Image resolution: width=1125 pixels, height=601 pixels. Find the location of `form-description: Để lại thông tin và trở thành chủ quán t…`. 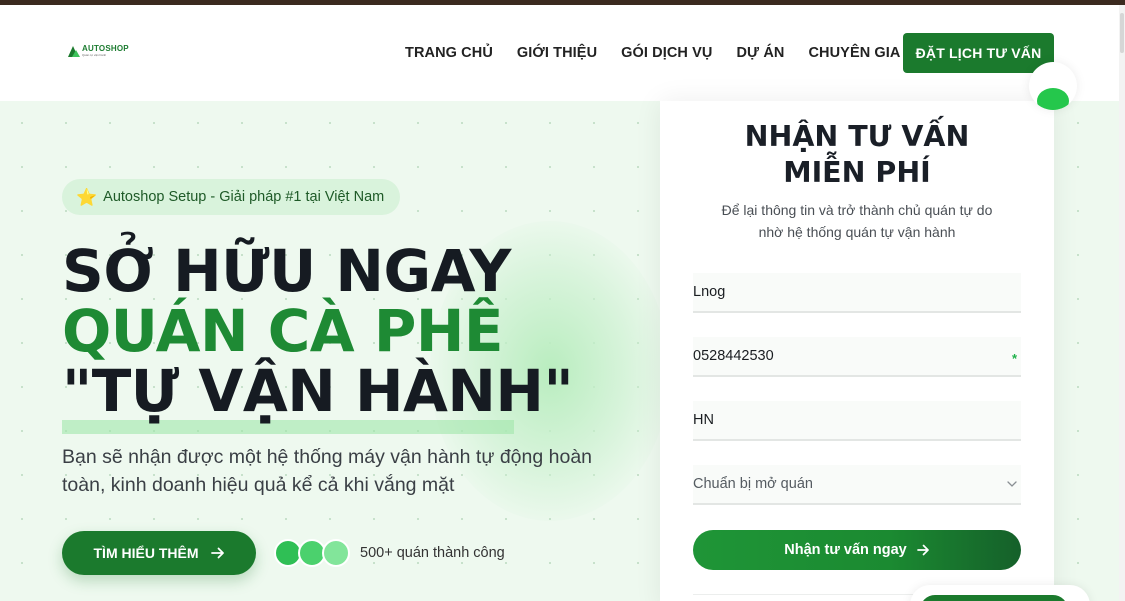

form-description: Để lại thông tin và trở thành chủ quán t… is located at coordinates (857, 221).